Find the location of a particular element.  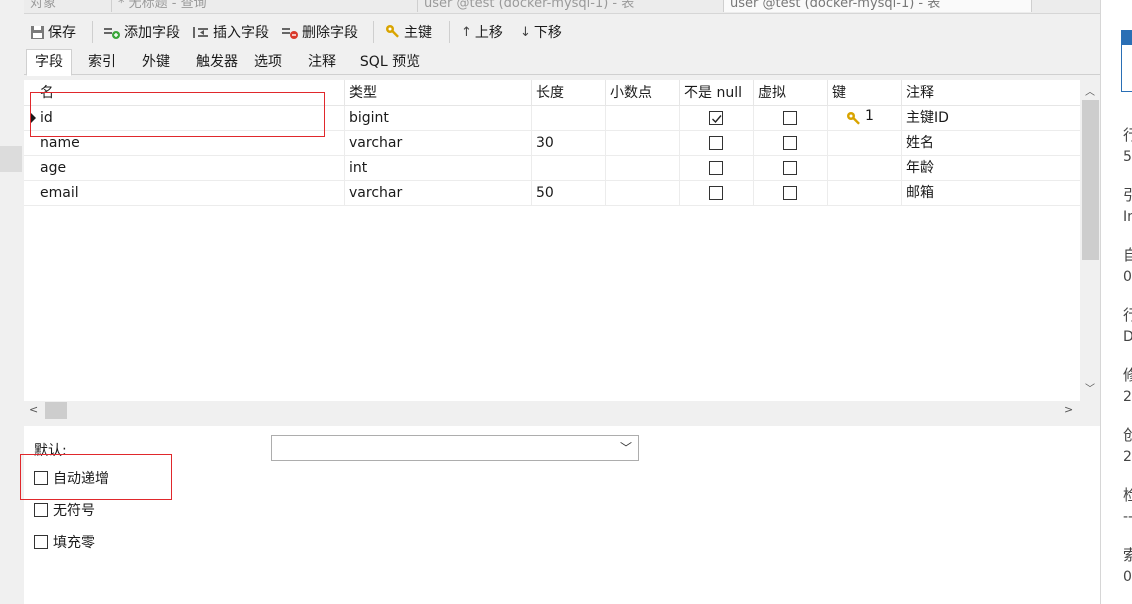

grid-vertical-scrollbar: ︿ ﹀ is located at coordinates (1090, 240).